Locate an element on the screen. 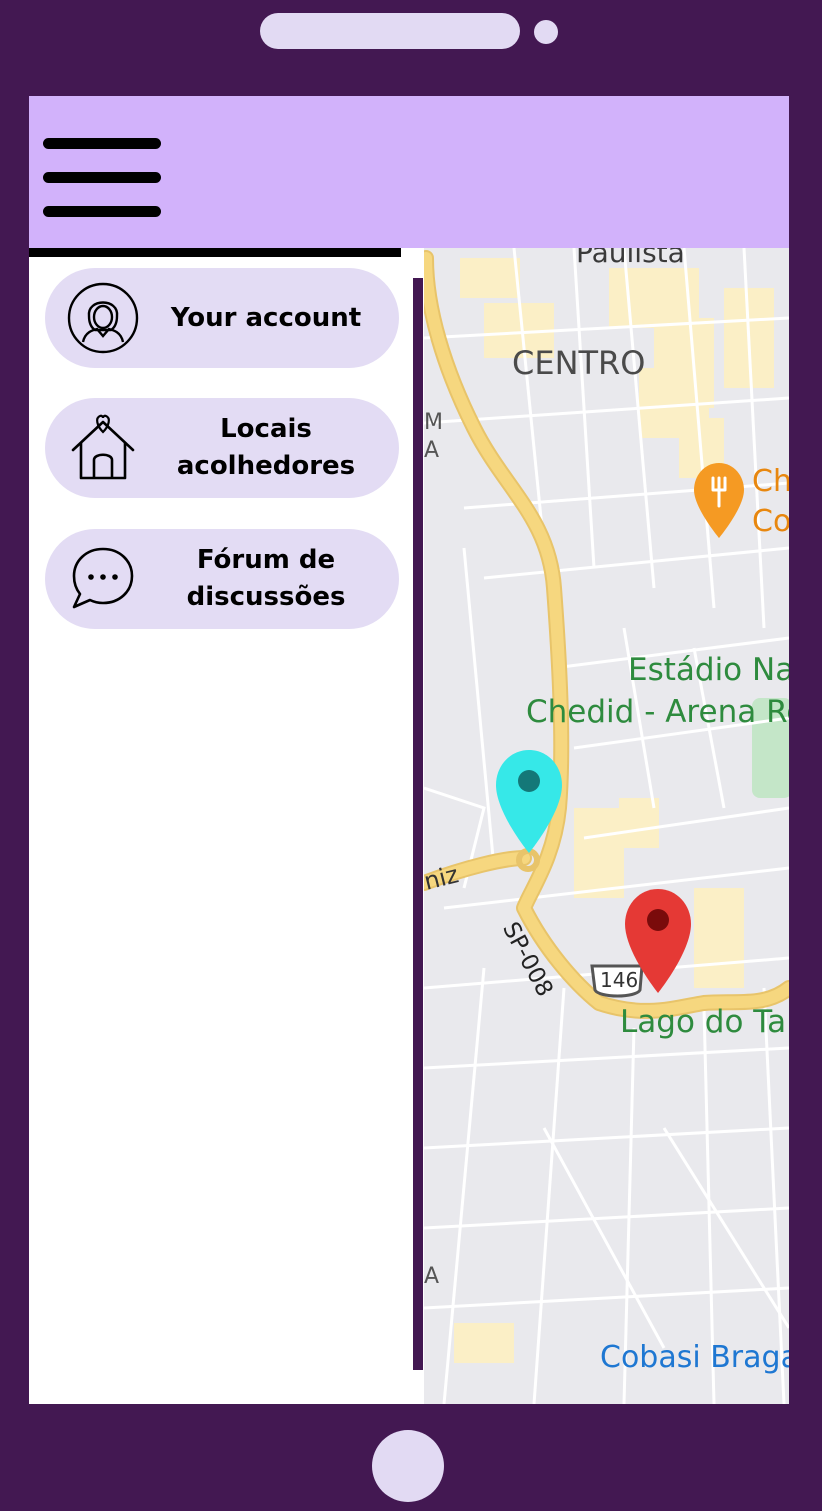 This screenshot has height=1511, width=822. menu-item-your-account: Your account is located at coordinates (222, 318).